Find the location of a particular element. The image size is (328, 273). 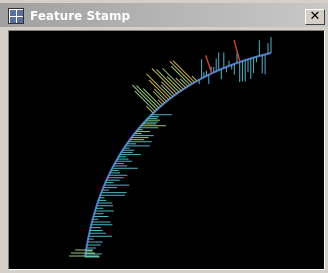

close-button: ✕ is located at coordinates (315, 17).